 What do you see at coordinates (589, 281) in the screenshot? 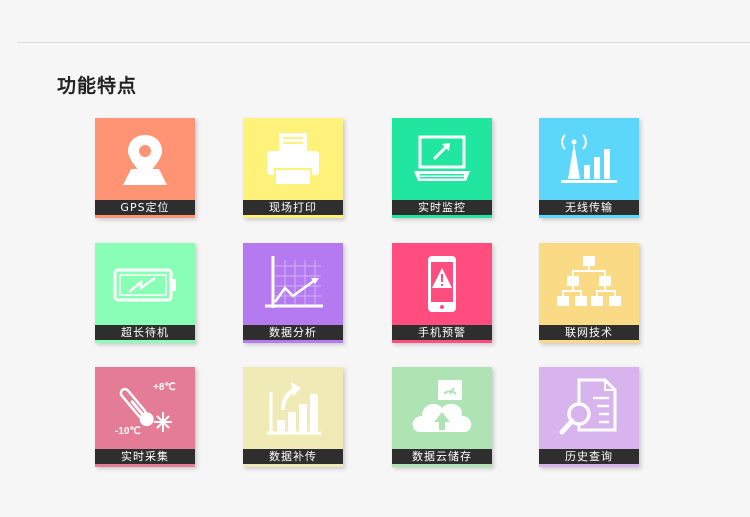
I see `network-tree-icon` at bounding box center [589, 281].